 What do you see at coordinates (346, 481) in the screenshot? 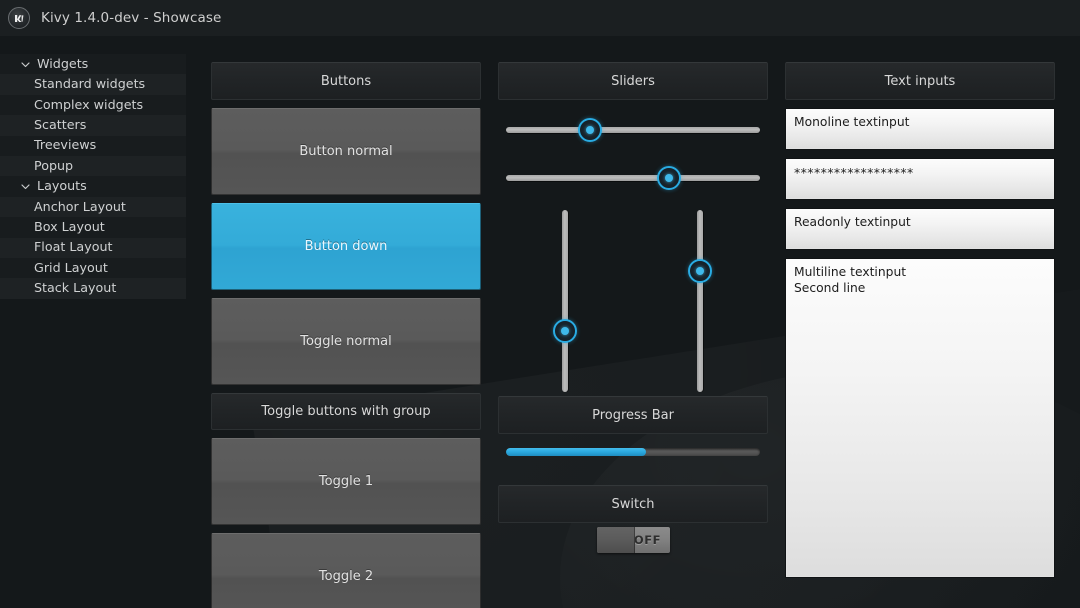
I see `toggle-1-button: Toggle 1` at bounding box center [346, 481].